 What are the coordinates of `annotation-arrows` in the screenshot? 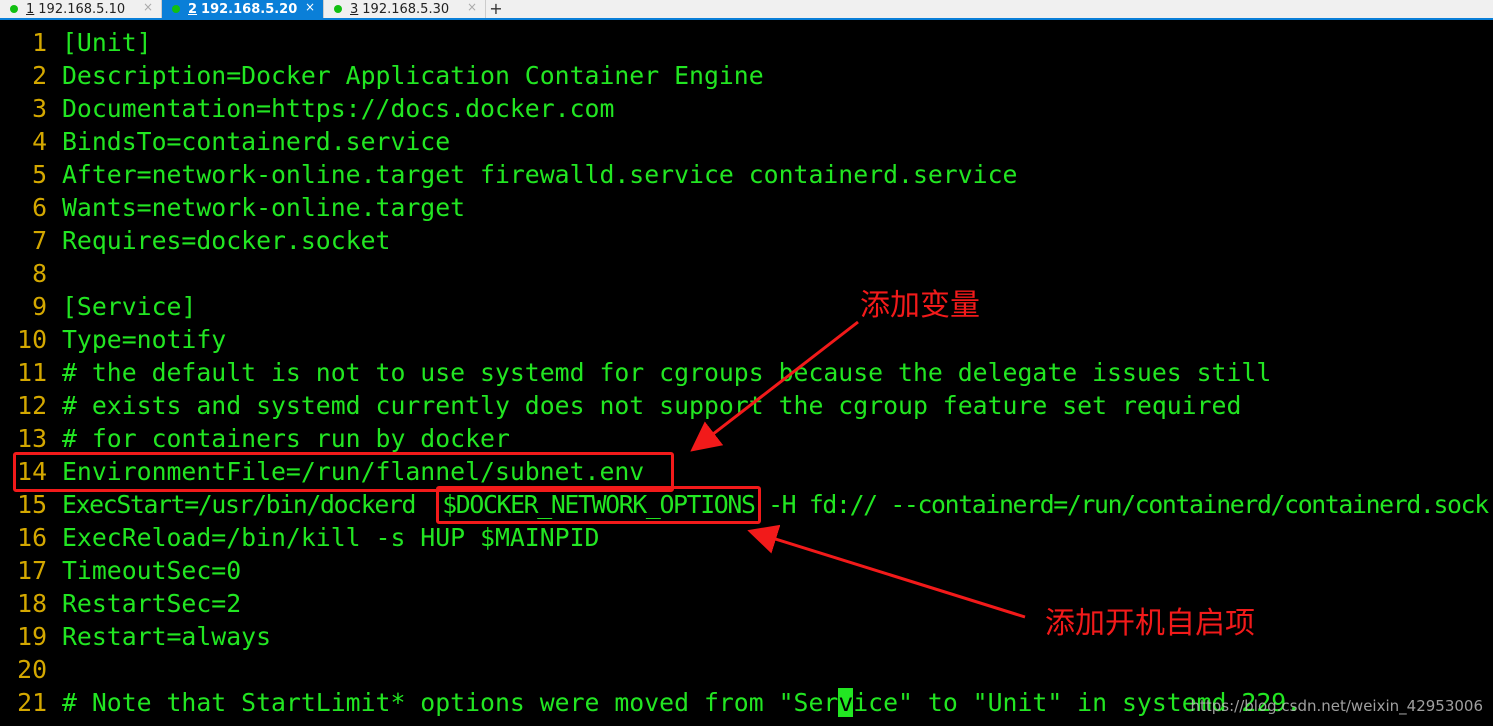 It's located at (858, 469).